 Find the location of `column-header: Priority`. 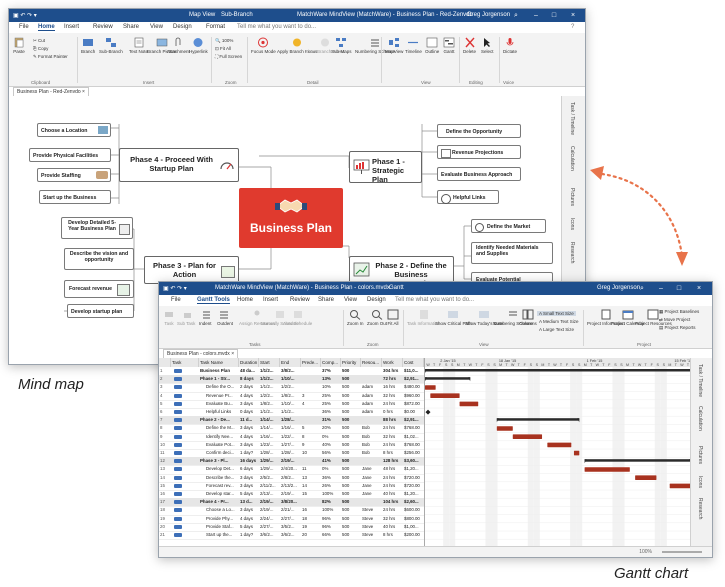

column-header: Priority is located at coordinates (351, 362).